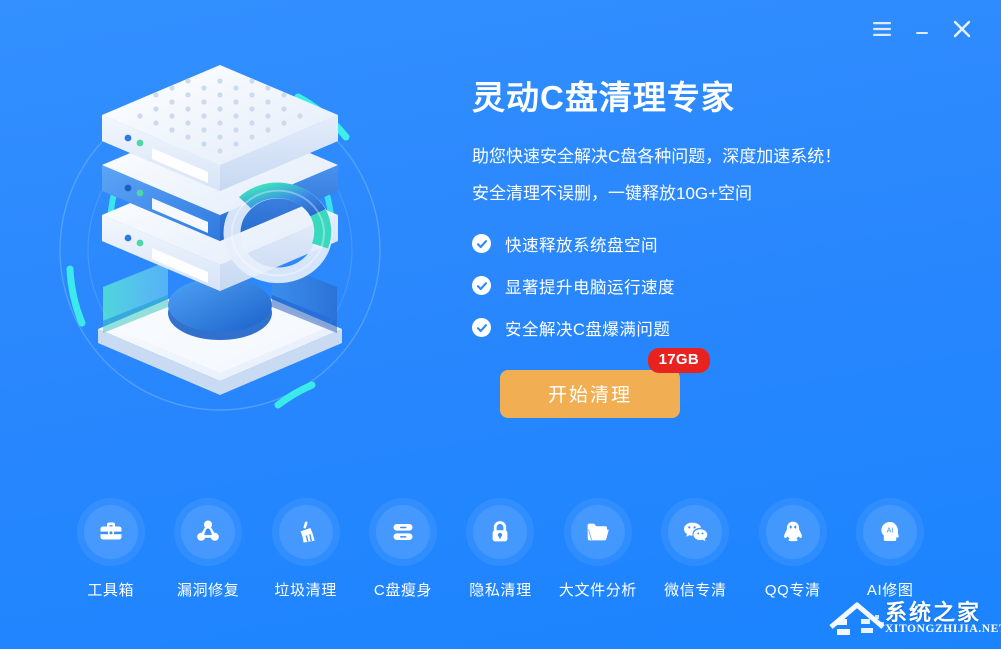  What do you see at coordinates (208, 590) in the screenshot?
I see `tool-label: 漏洞修复` at bounding box center [208, 590].